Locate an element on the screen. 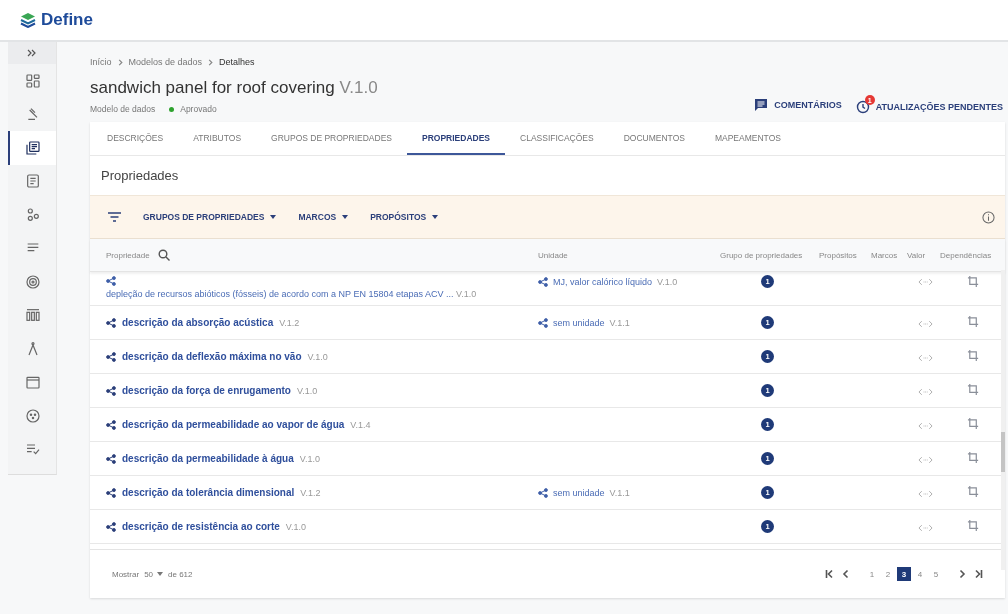 The image size is (1008, 614). clock-icon is located at coordinates (862, 107).